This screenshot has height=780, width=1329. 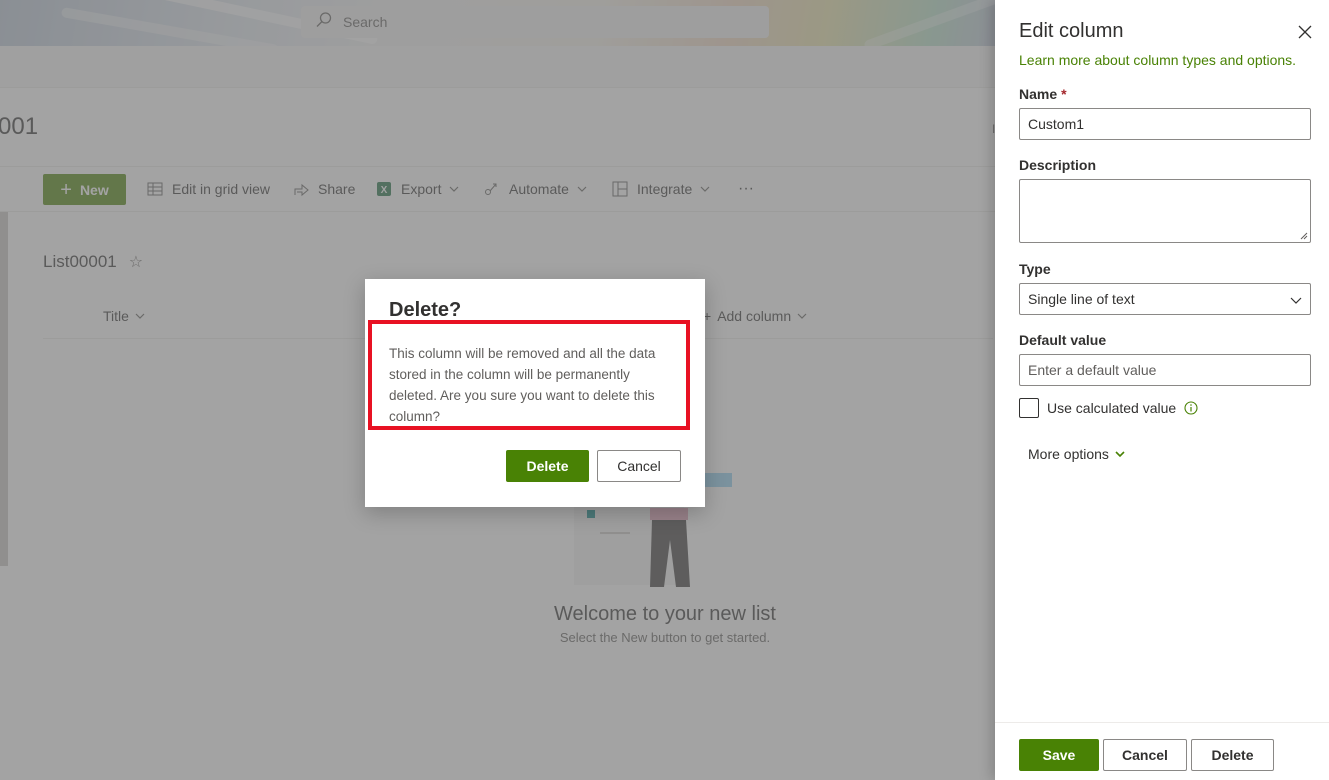 I want to click on cancel-button: Cancel, so click(x=1145, y=755).